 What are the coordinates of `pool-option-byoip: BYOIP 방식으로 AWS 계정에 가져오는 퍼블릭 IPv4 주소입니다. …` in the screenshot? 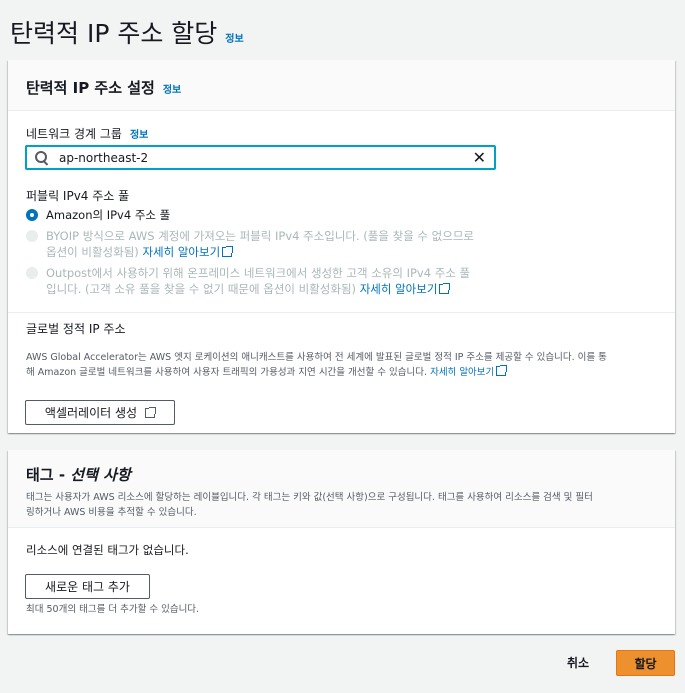 It's located at (250, 244).